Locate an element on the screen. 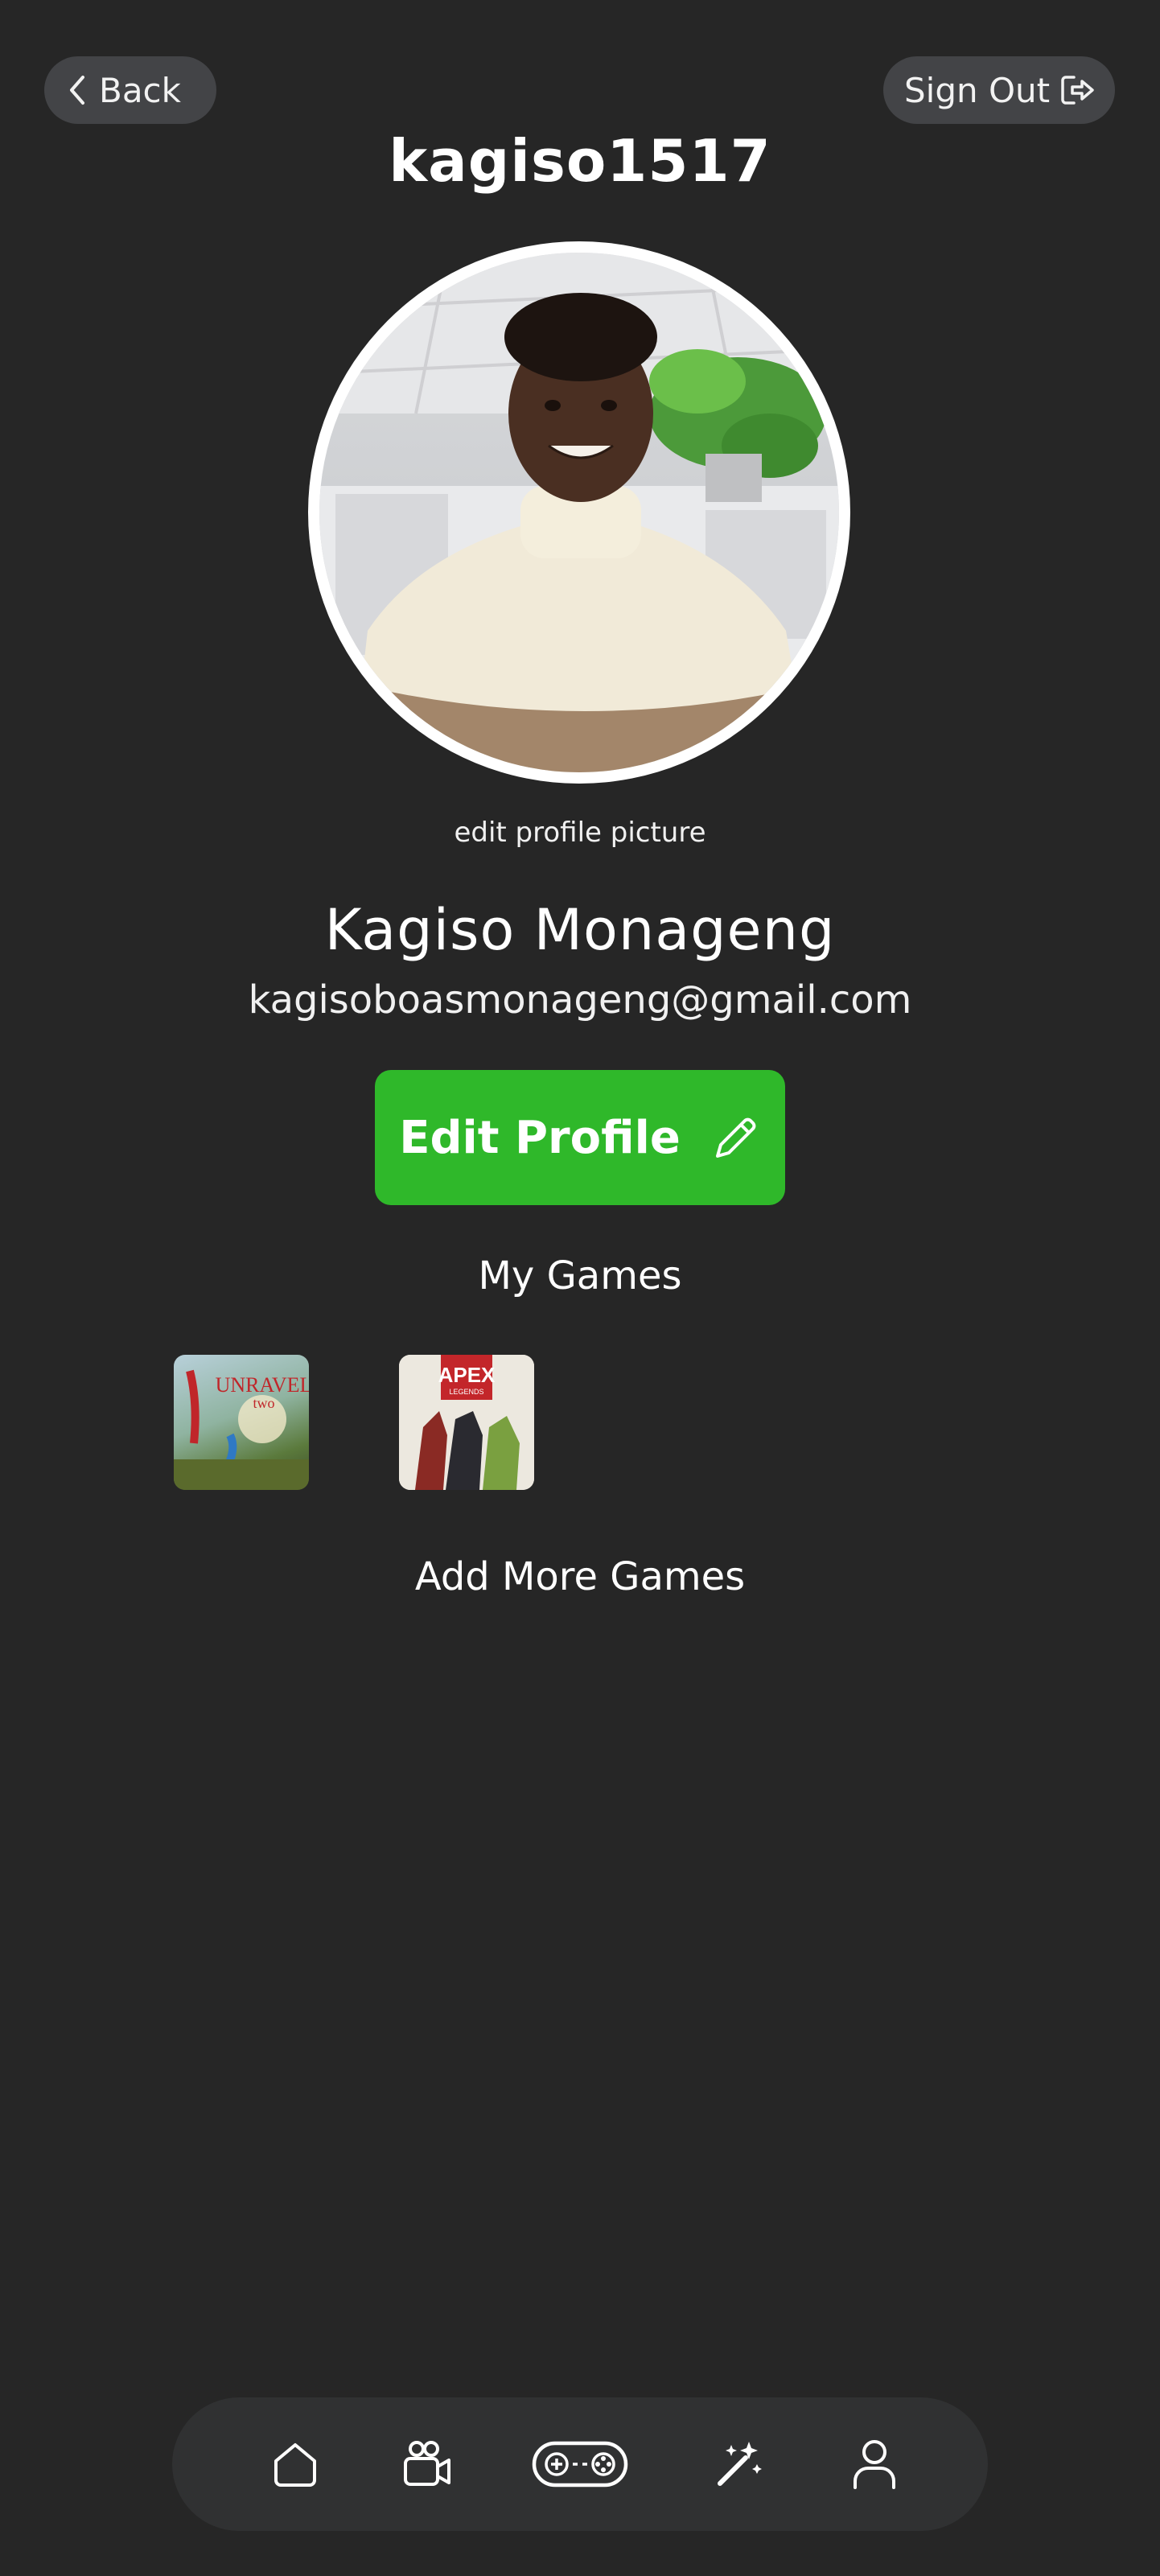  avatar is located at coordinates (579, 512).